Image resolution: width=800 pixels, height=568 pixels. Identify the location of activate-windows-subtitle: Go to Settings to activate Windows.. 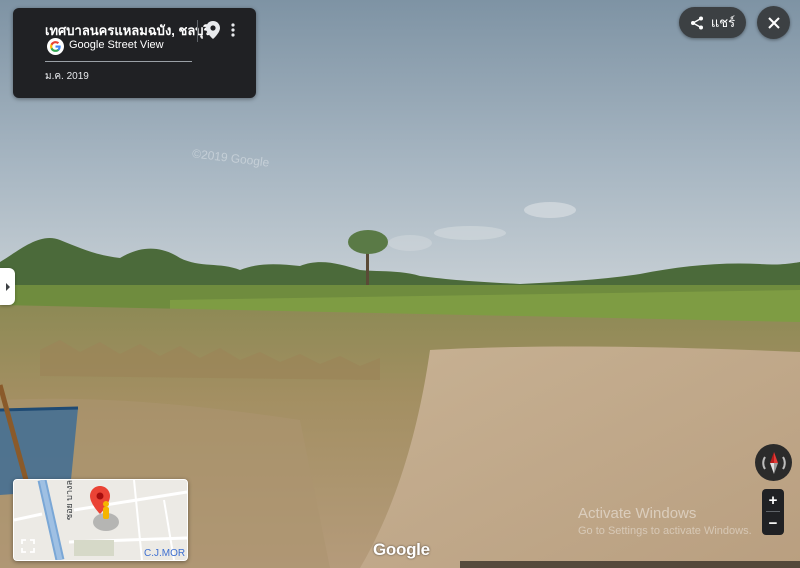
(665, 531).